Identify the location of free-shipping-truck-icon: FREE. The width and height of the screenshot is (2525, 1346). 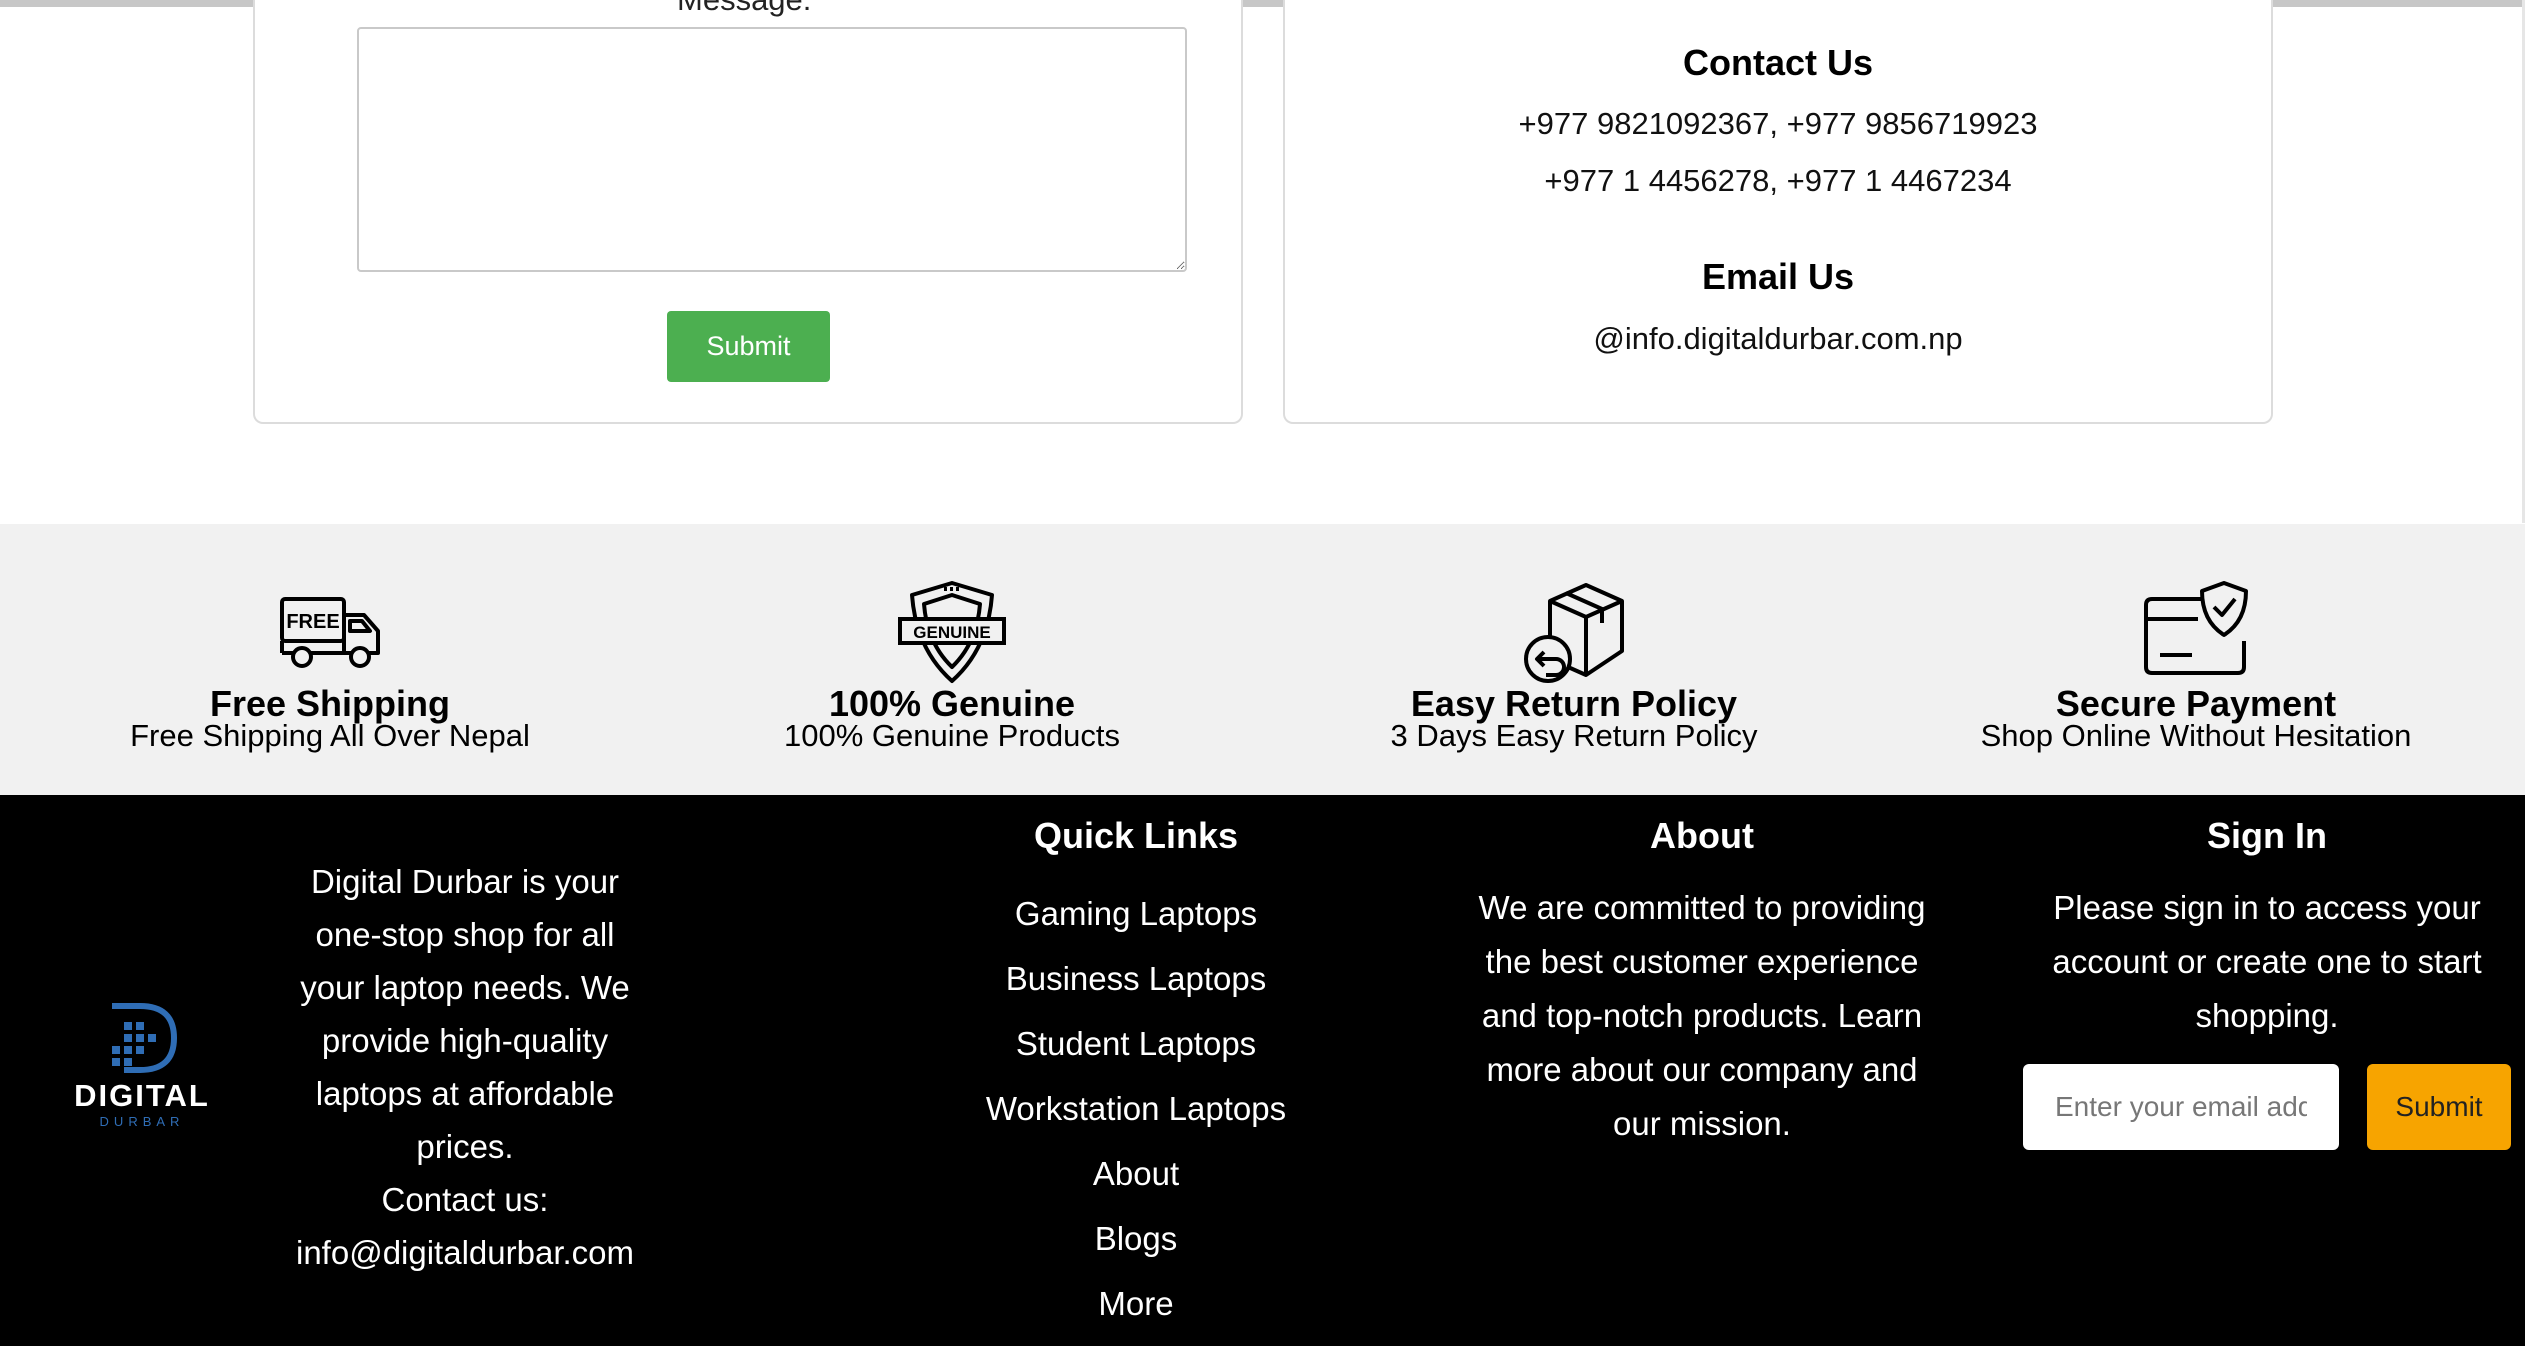
(330, 632).